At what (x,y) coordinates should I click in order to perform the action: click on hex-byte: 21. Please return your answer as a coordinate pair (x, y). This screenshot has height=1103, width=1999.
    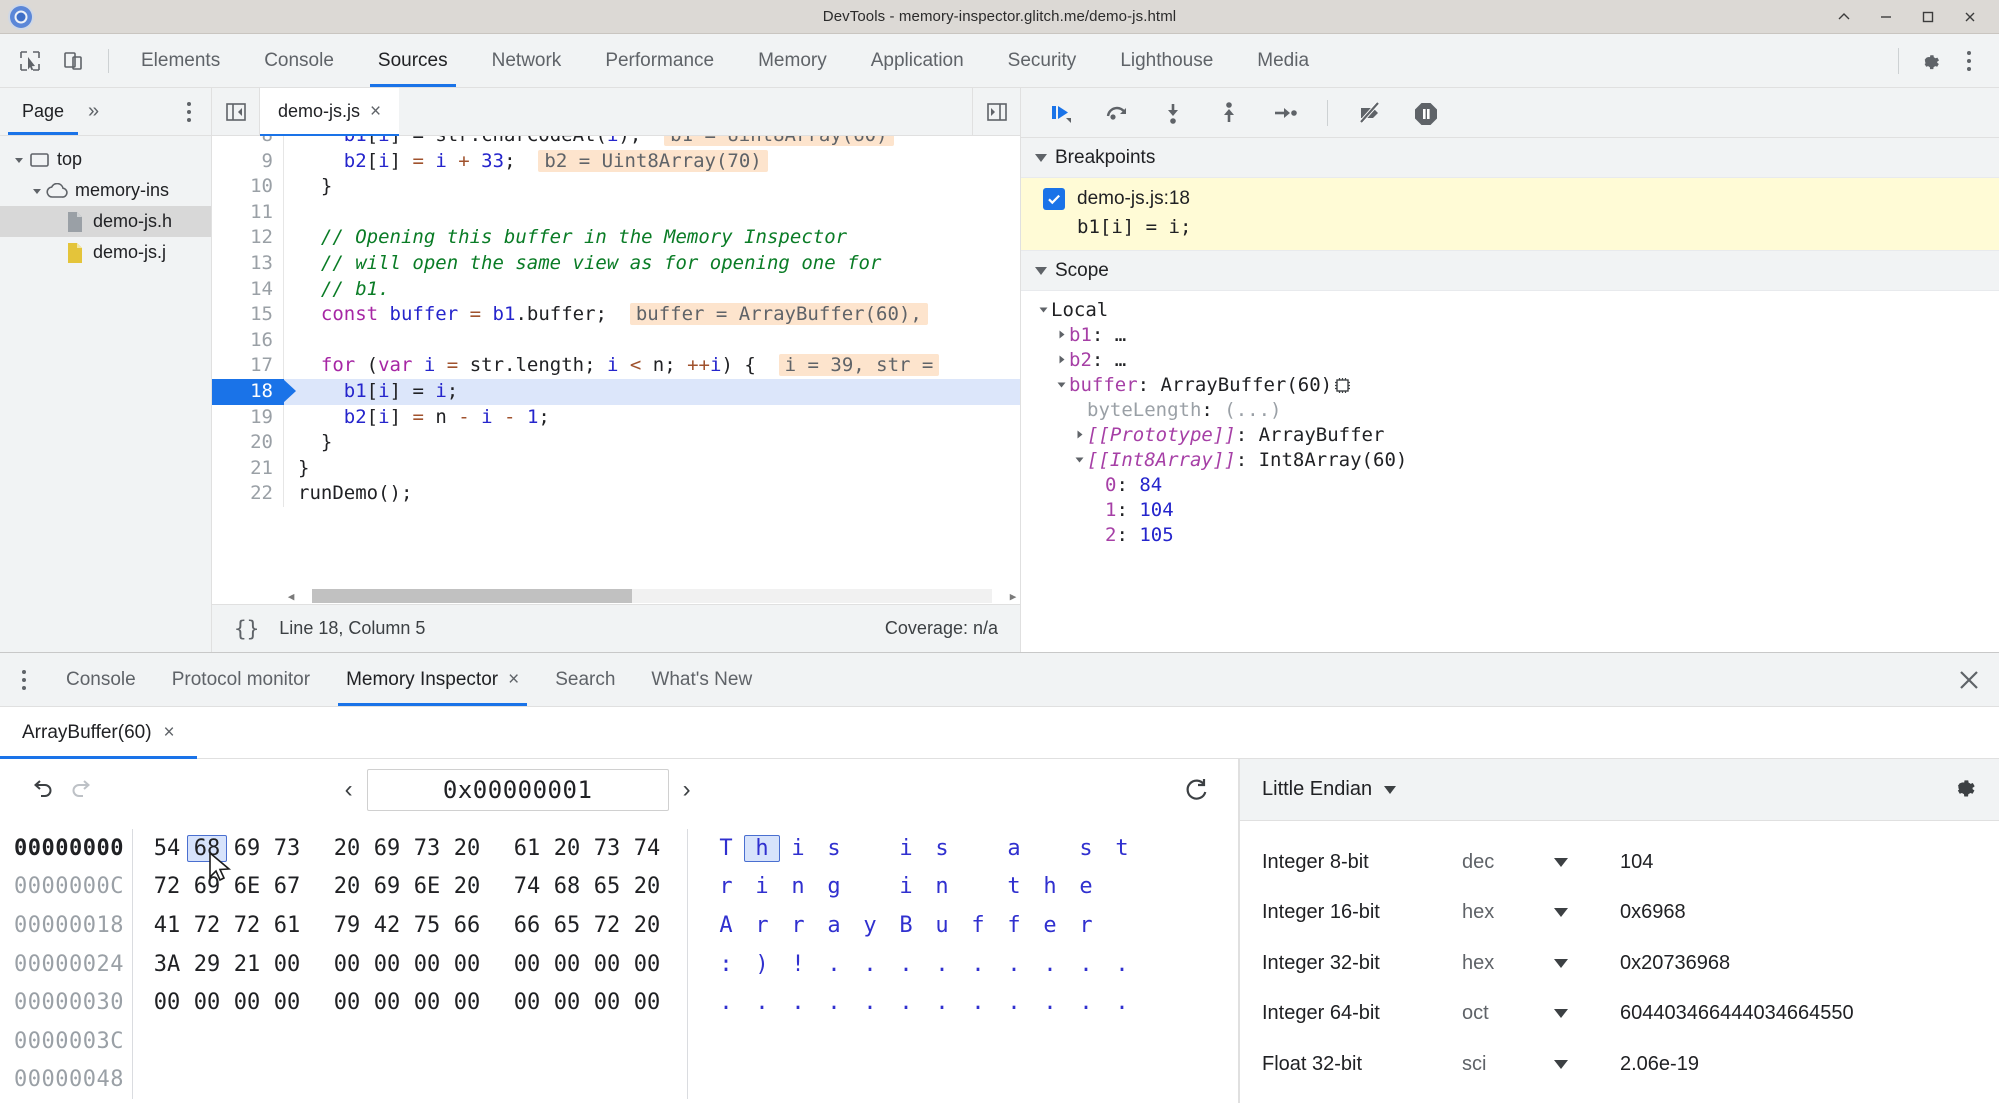
    Looking at the image, I should click on (247, 964).